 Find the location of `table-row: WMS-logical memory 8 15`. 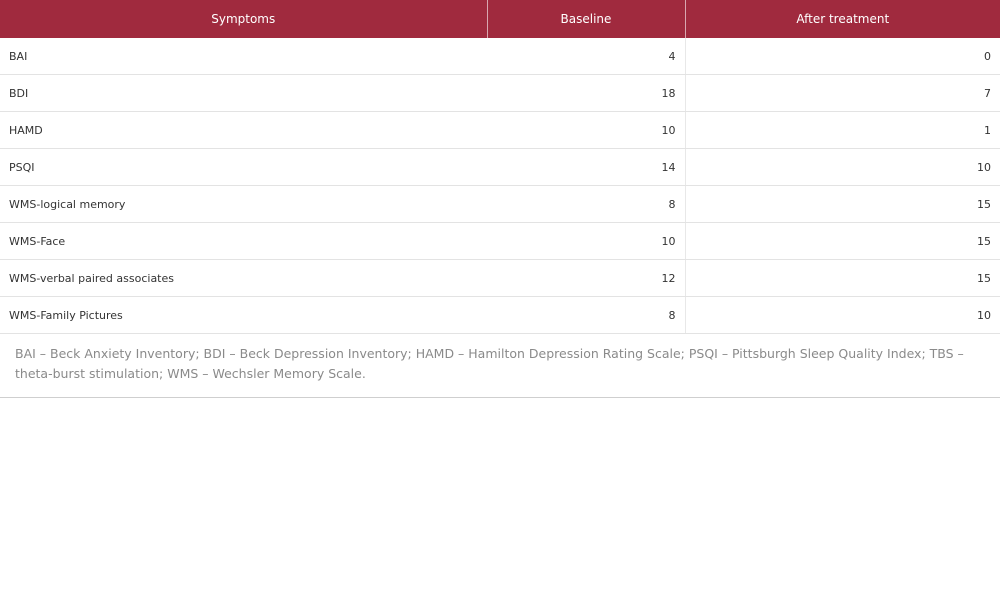

table-row: WMS-logical memory 8 15 is located at coordinates (500, 204).